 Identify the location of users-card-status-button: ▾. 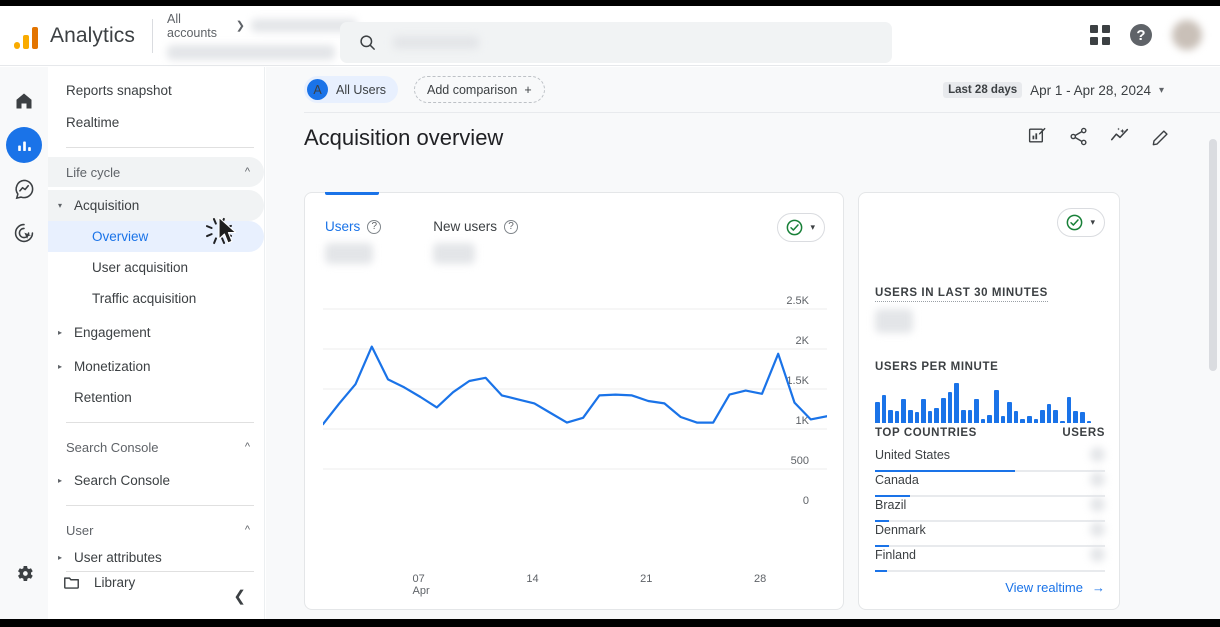
(801, 227).